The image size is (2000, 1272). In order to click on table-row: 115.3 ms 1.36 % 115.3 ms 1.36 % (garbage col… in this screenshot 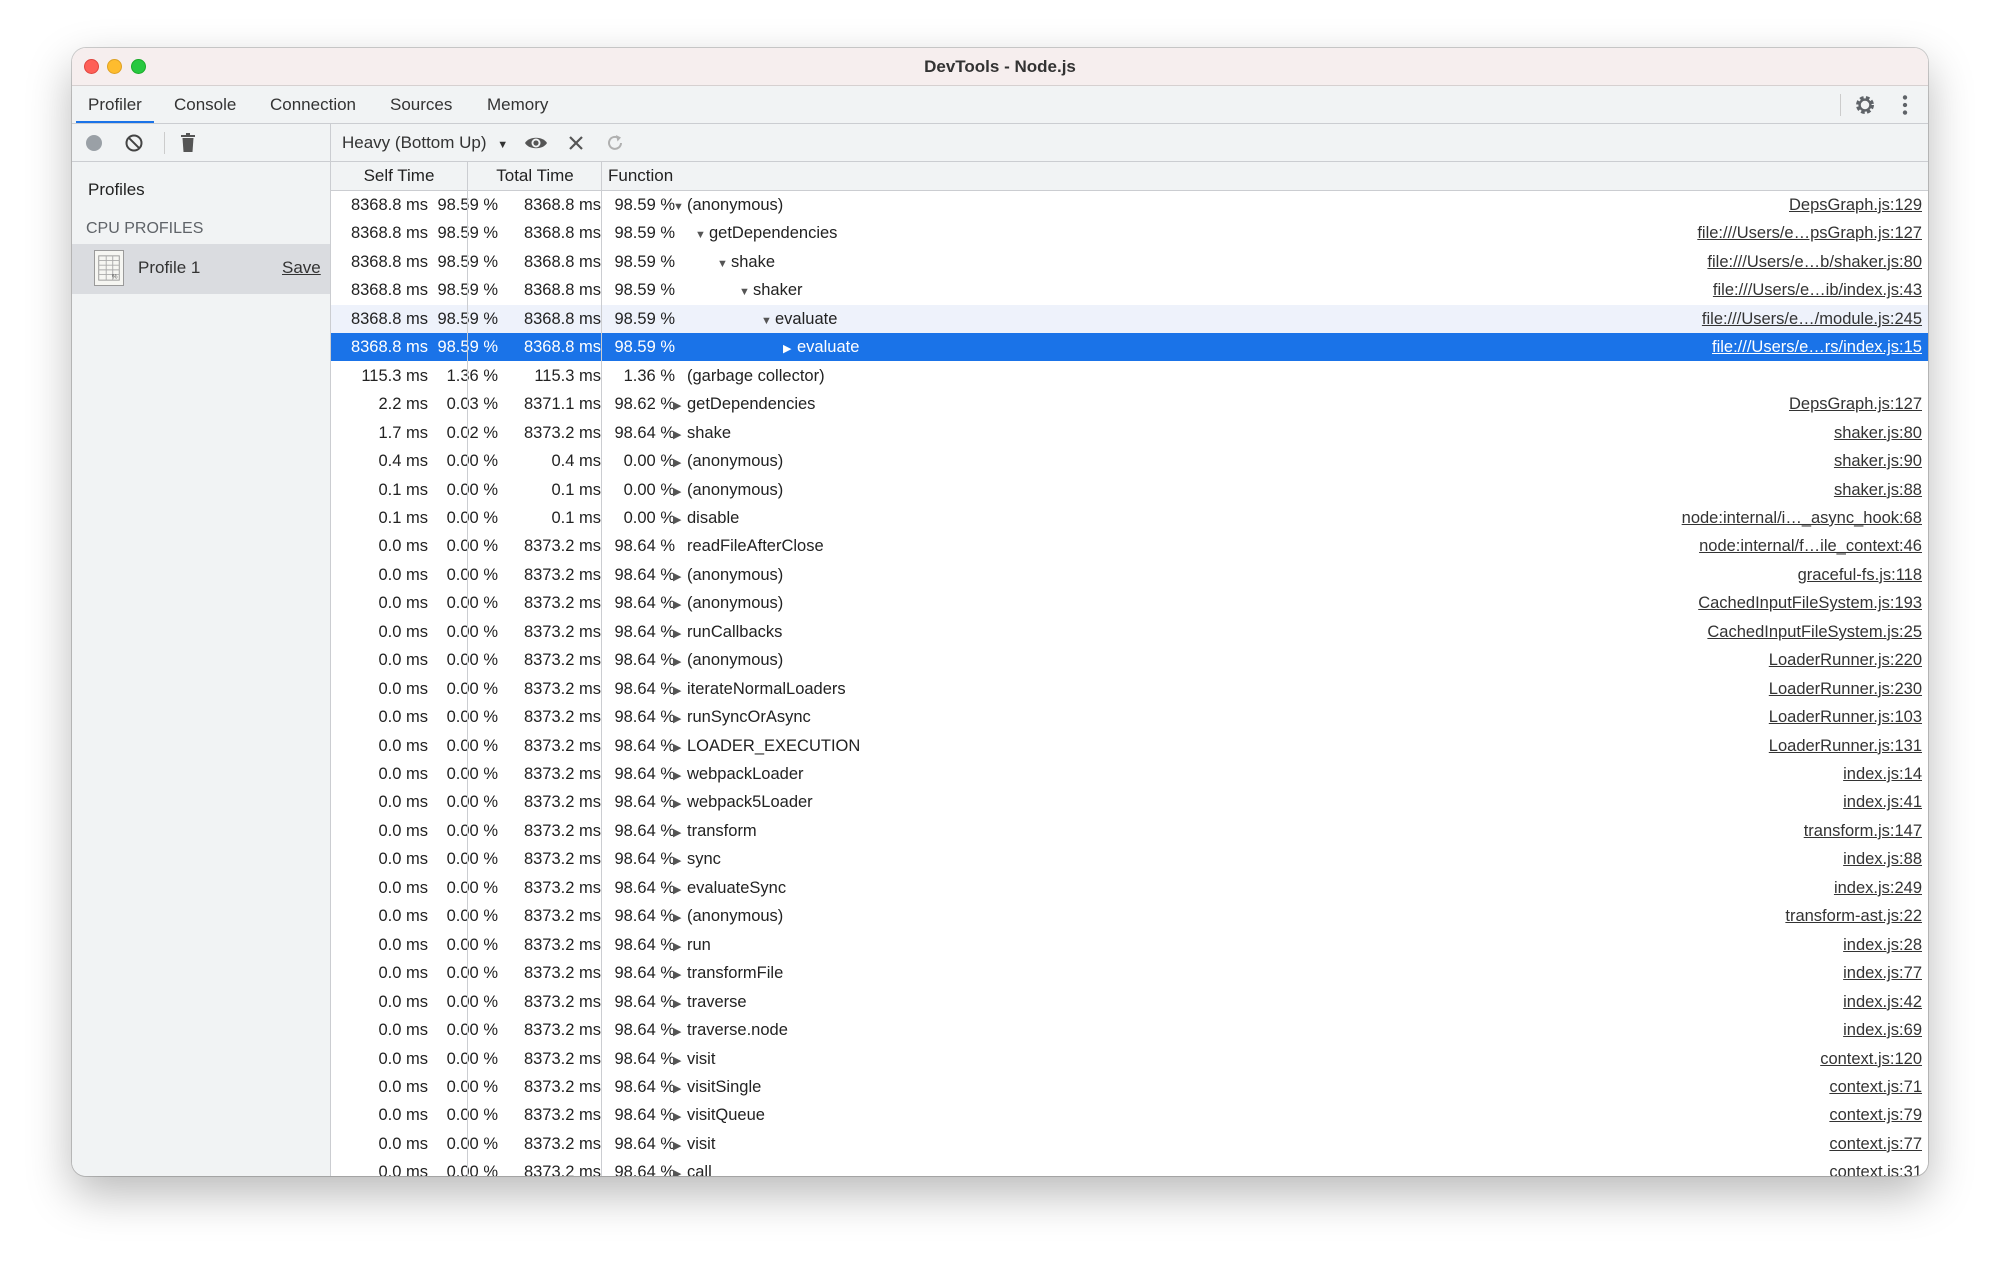, I will do `click(1129, 376)`.